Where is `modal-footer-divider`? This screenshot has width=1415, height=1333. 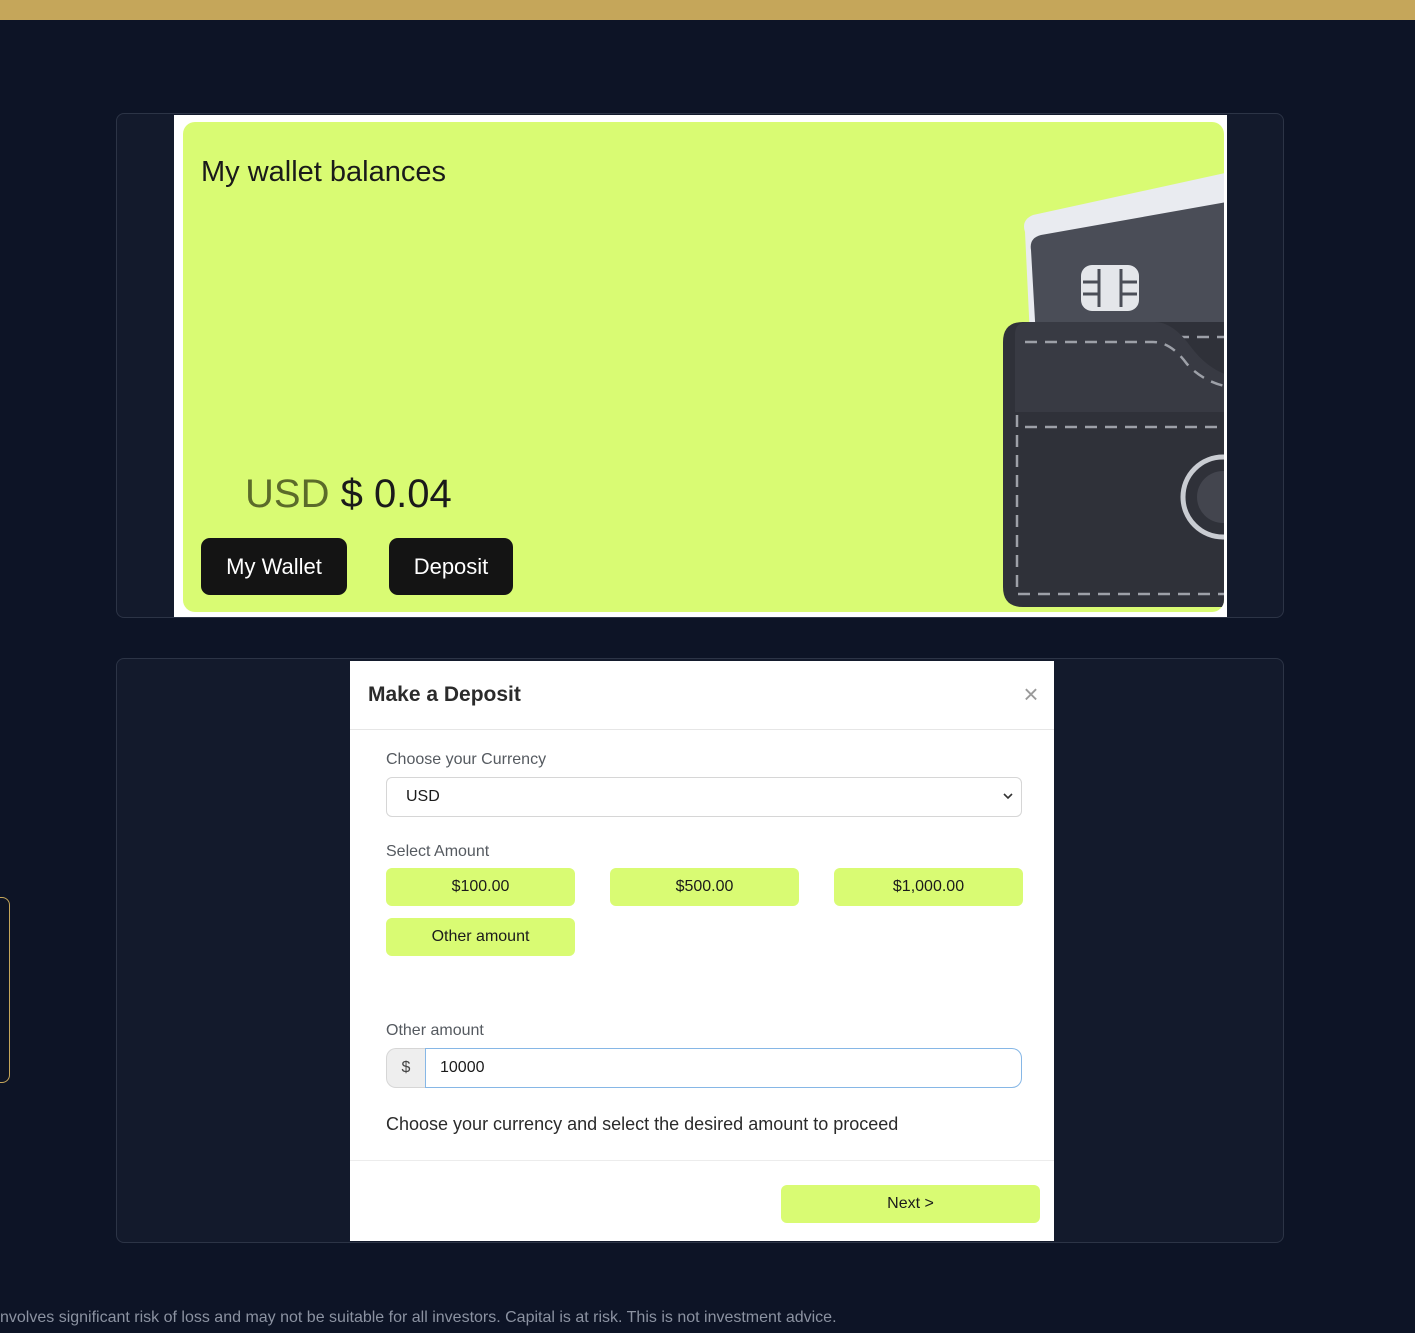 modal-footer-divider is located at coordinates (702, 1160).